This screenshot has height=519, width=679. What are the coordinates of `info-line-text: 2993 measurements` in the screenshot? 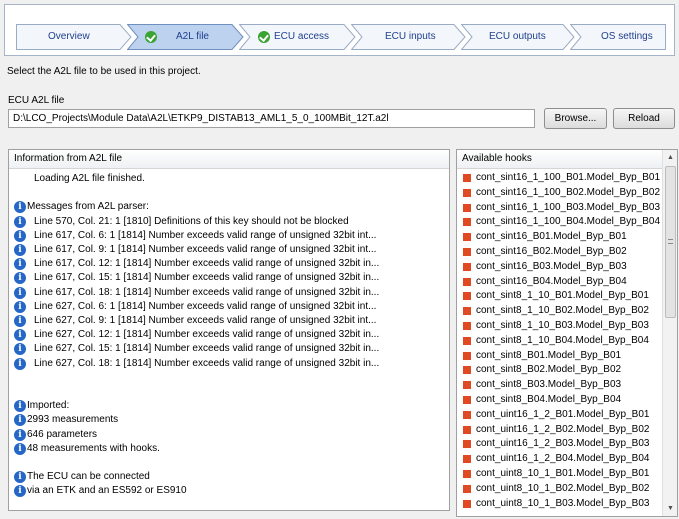 It's located at (73, 420).